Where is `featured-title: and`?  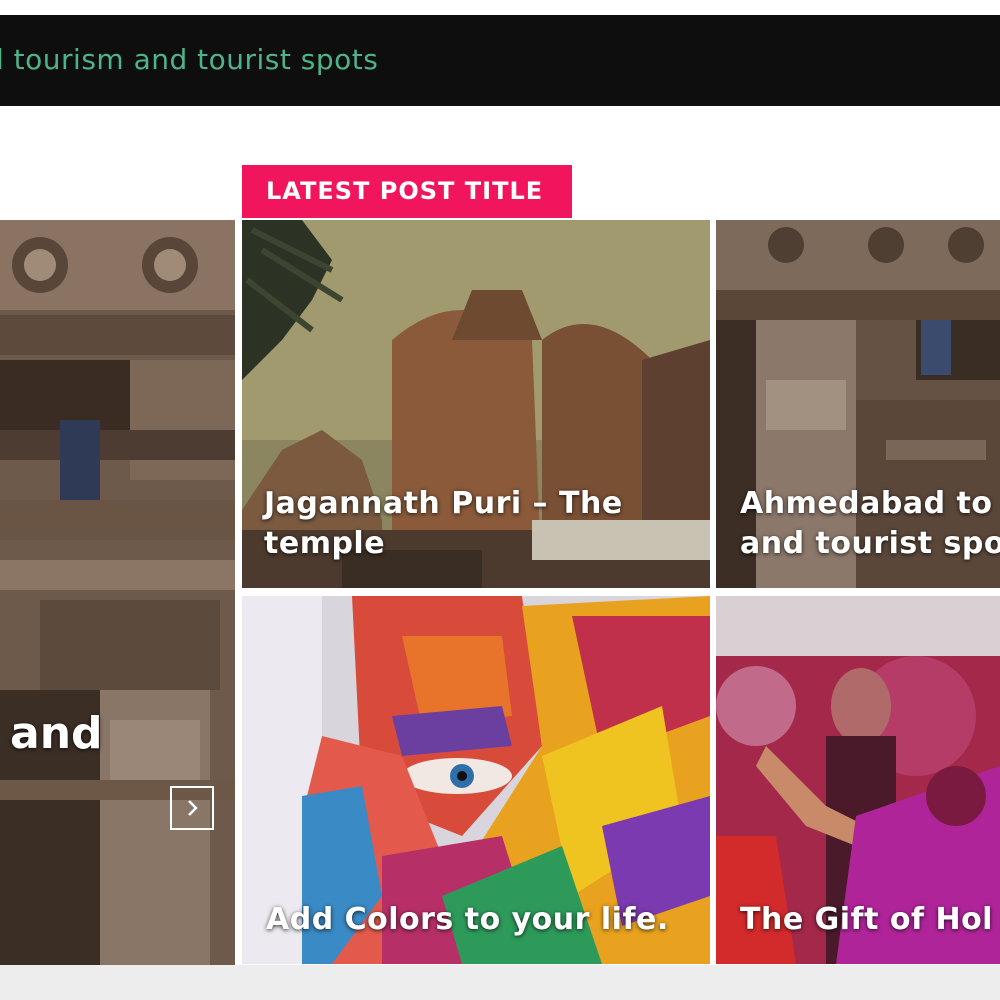 featured-title: and is located at coordinates (56, 733).